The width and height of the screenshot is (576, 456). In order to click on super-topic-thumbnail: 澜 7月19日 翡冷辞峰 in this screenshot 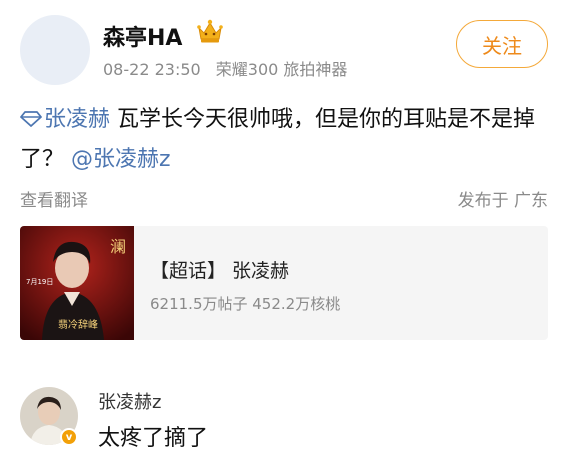, I will do `click(77, 283)`.